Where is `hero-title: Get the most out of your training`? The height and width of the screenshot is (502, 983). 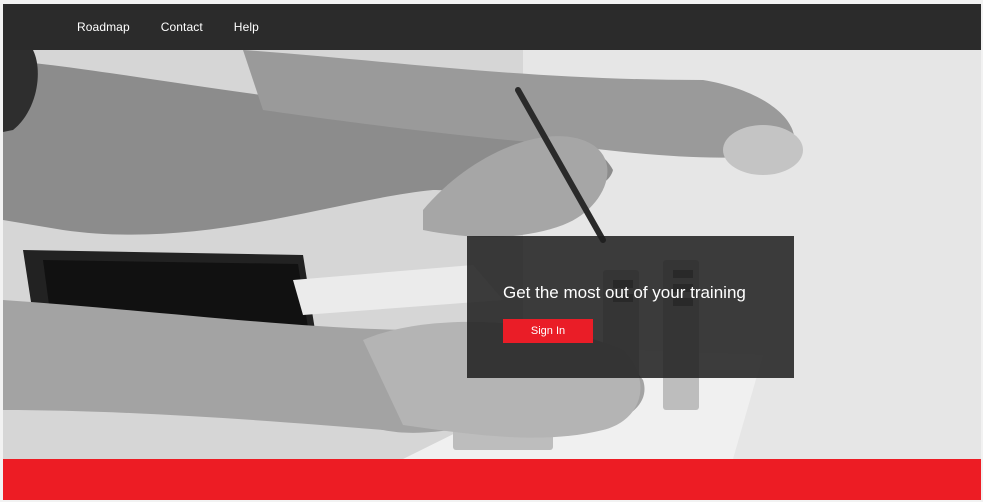
hero-title: Get the most out of your training is located at coordinates (624, 292).